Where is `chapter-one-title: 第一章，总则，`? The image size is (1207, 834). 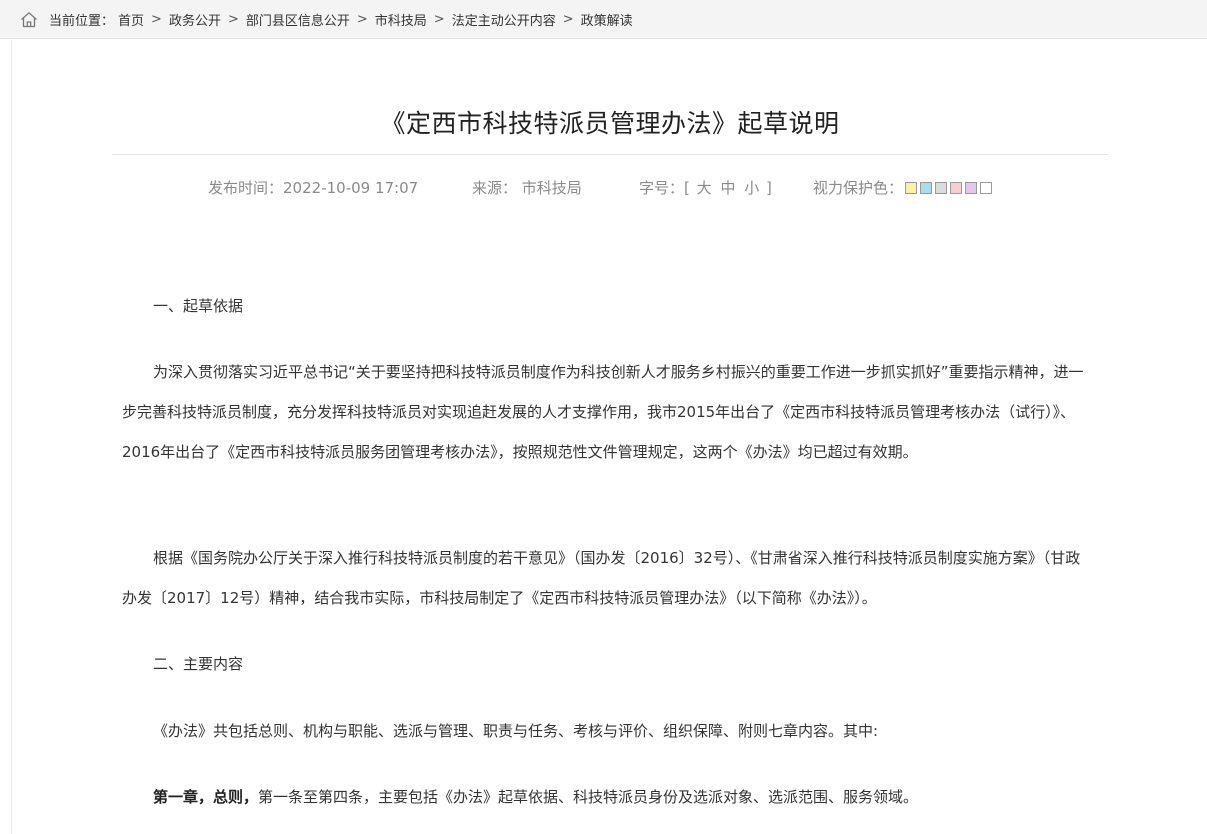 chapter-one-title: 第一章，总则， is located at coordinates (206, 797).